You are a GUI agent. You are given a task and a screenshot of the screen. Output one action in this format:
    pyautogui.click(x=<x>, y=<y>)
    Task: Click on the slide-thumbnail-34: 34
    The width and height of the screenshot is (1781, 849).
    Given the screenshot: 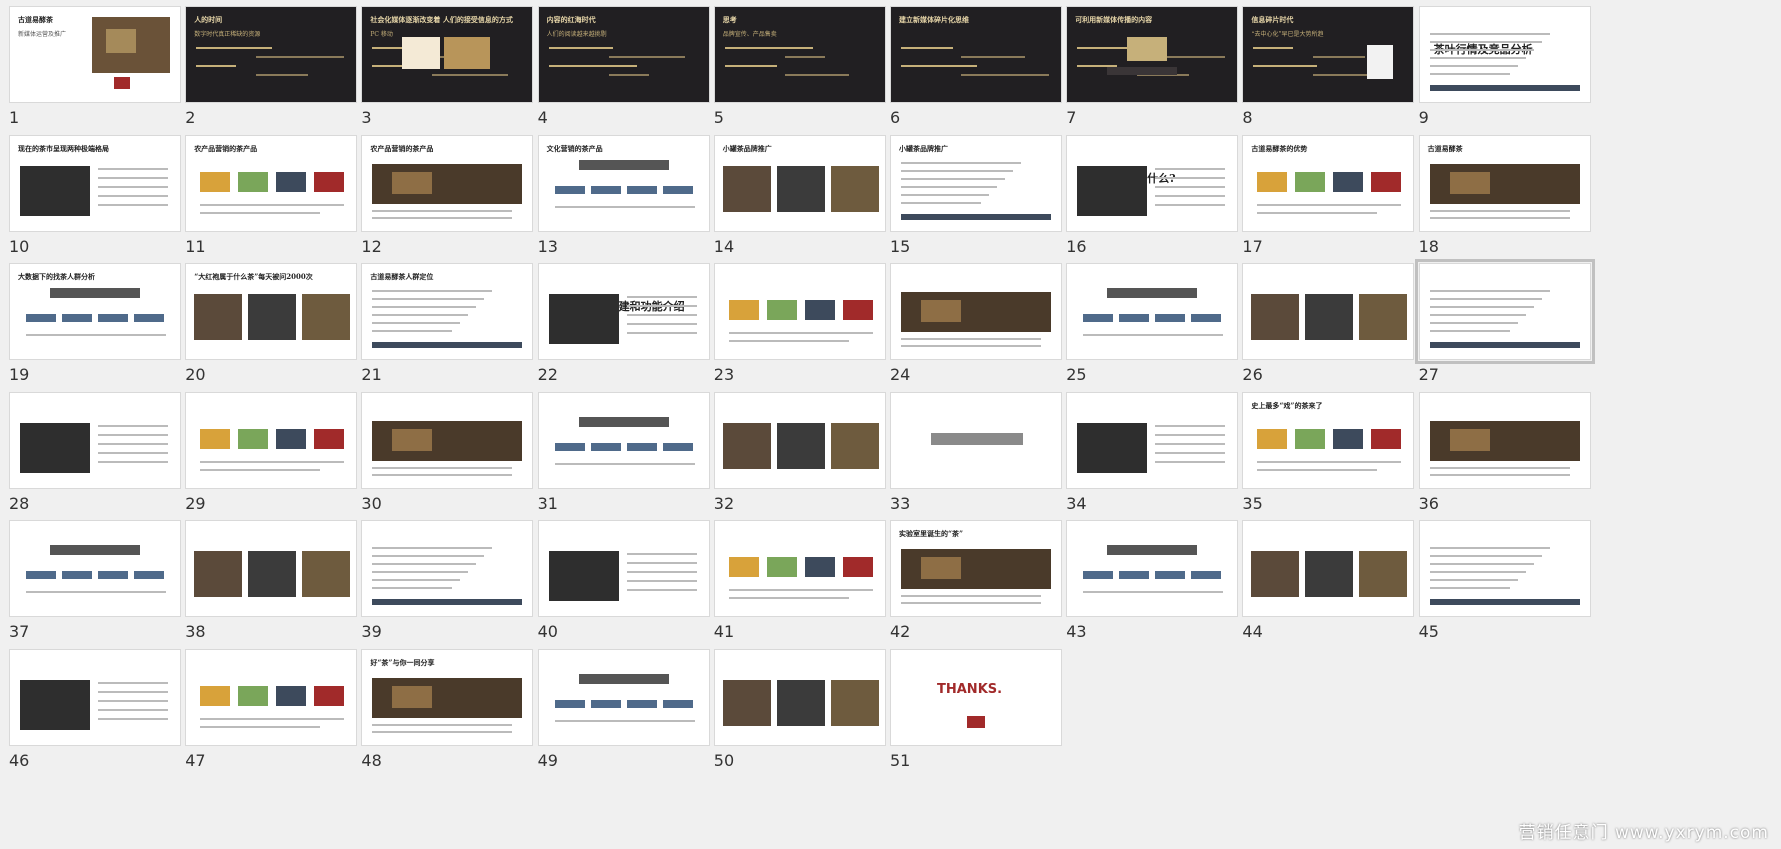 What is the action you would take?
    pyautogui.click(x=1157, y=456)
    